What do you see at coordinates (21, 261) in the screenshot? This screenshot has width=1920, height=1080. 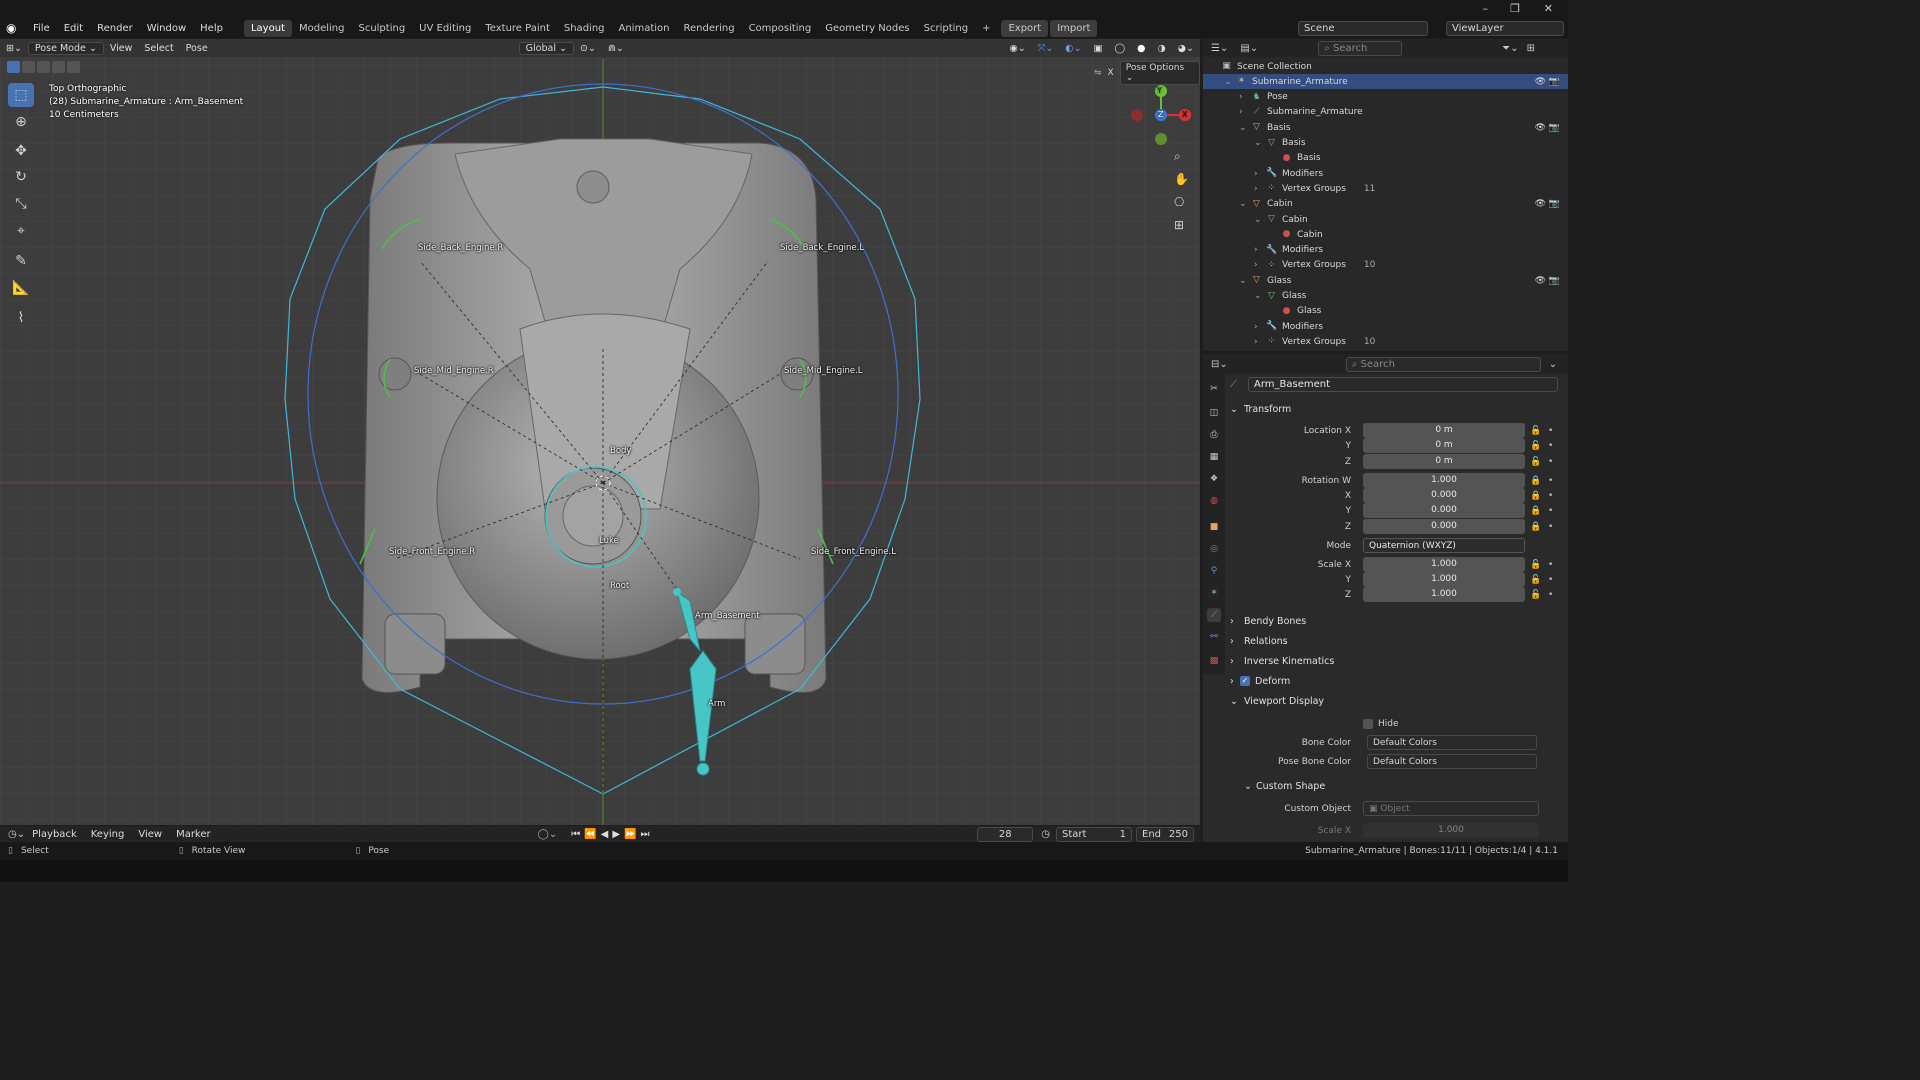 I see `annotate-tool: ✎` at bounding box center [21, 261].